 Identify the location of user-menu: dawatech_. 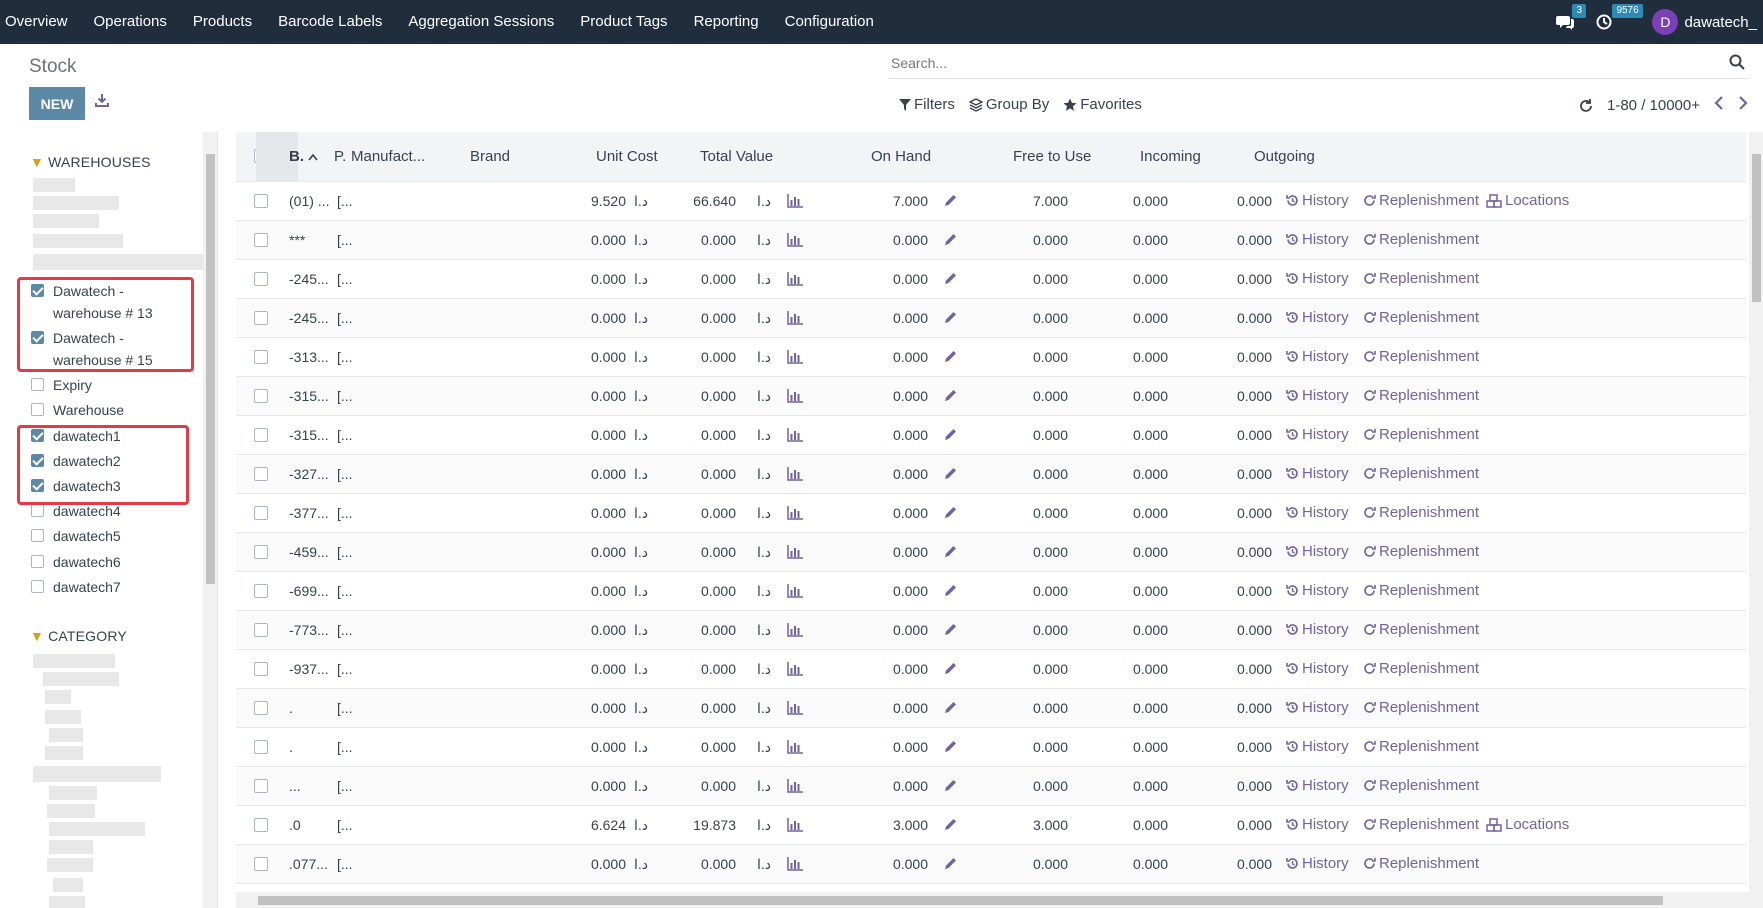
(1720, 22).